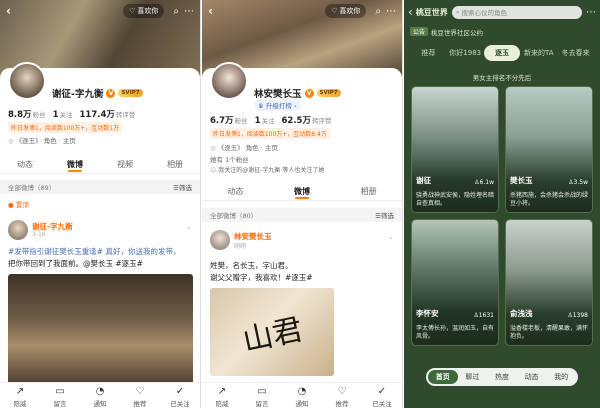 The height and width of the screenshot is (408, 600). What do you see at coordinates (549, 332) in the screenshot?
I see `character-desc: 溢香楼老板，清醒果敢，满怀抱负。` at bounding box center [549, 332].